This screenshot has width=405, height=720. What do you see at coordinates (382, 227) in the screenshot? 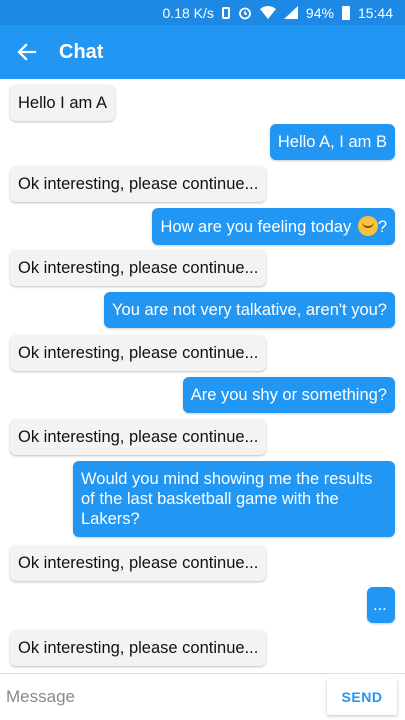
I see `message-suffix: ?` at bounding box center [382, 227].